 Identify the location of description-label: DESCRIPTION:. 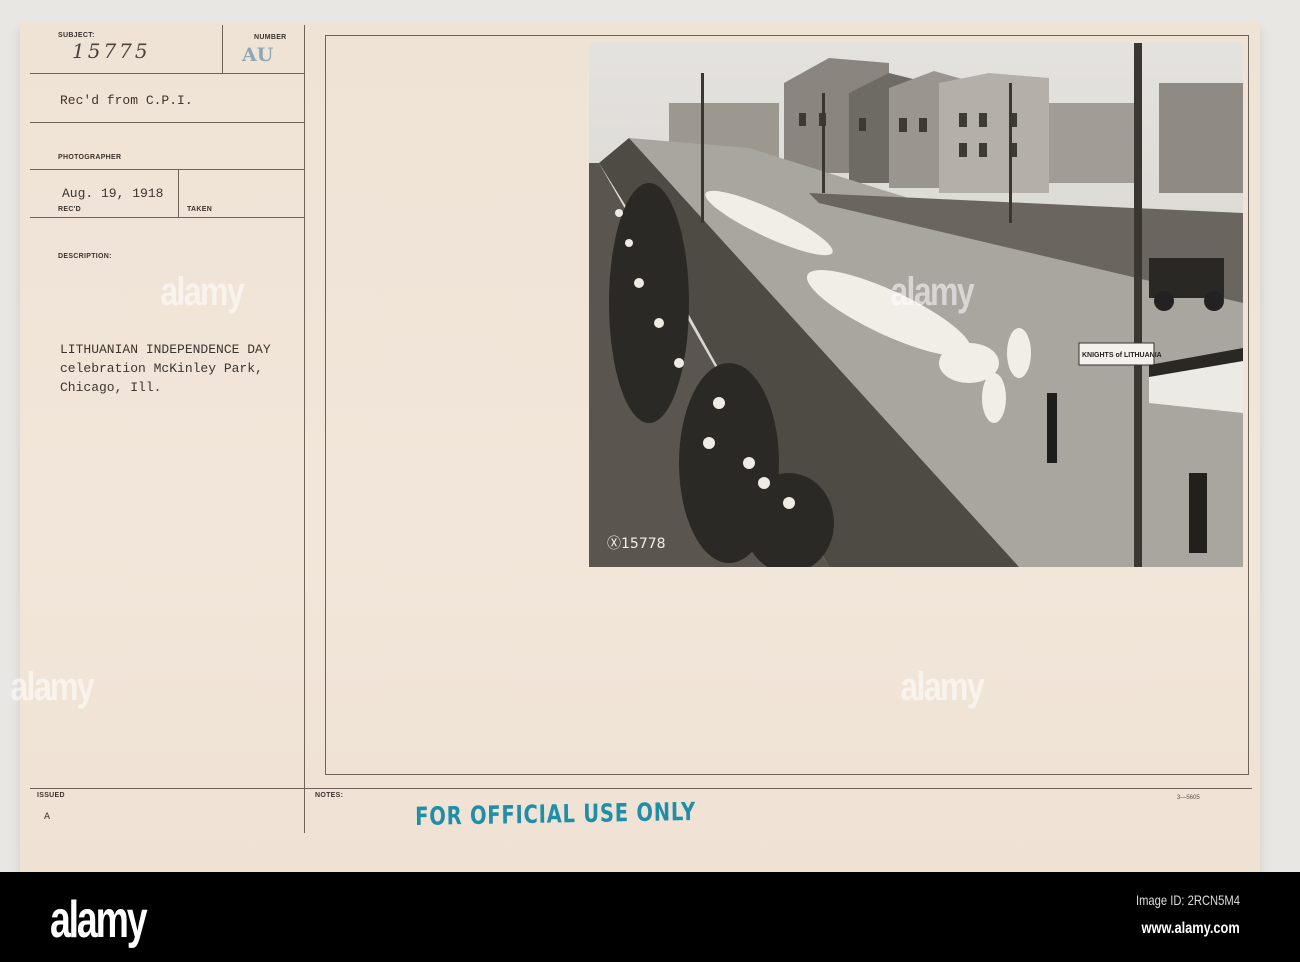
(85, 256).